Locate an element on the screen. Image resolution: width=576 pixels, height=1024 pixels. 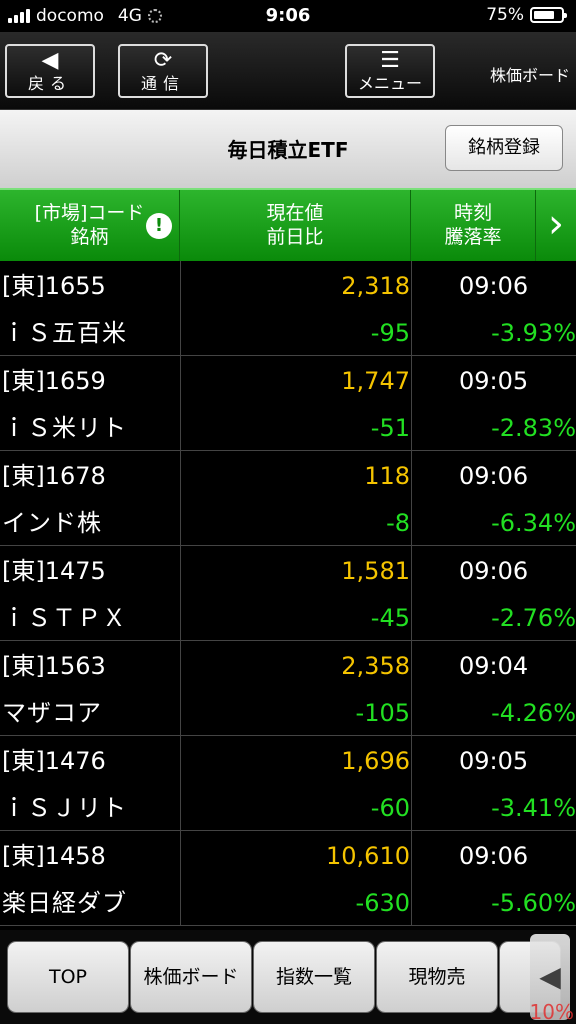
tab-spot-sell: 現物売 is located at coordinates (437, 977).